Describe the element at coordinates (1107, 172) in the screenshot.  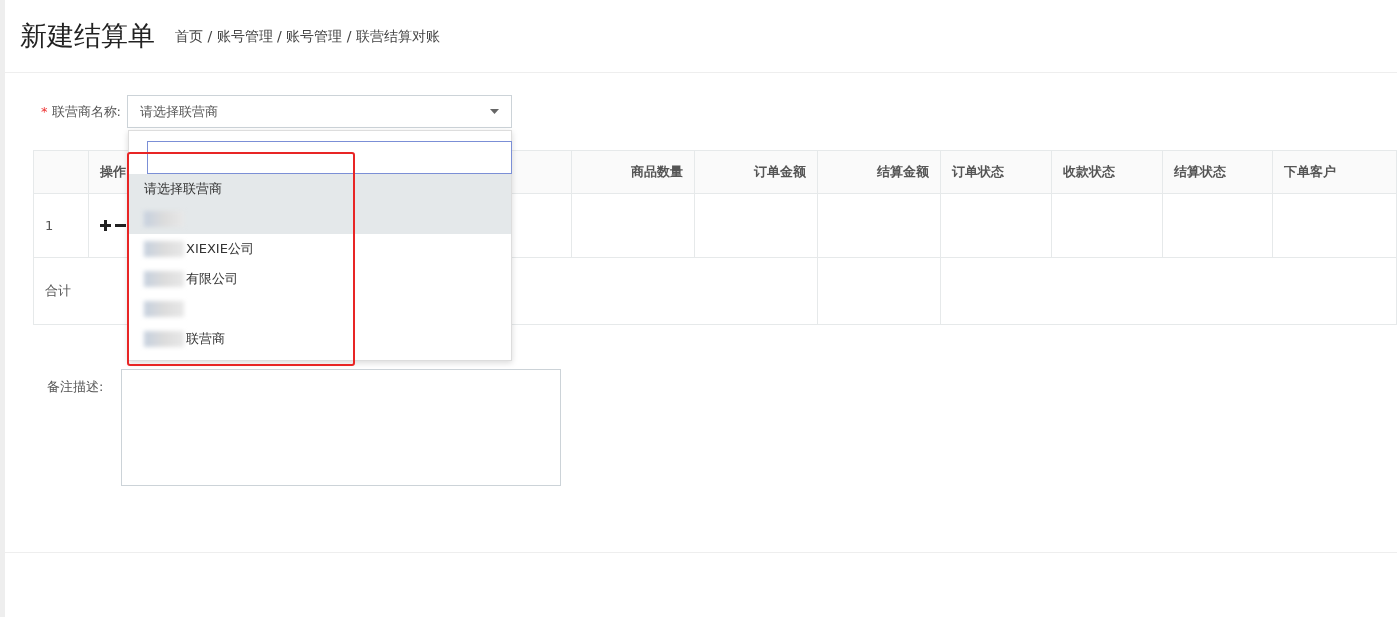
I see `column-header: 收款状态` at that location.